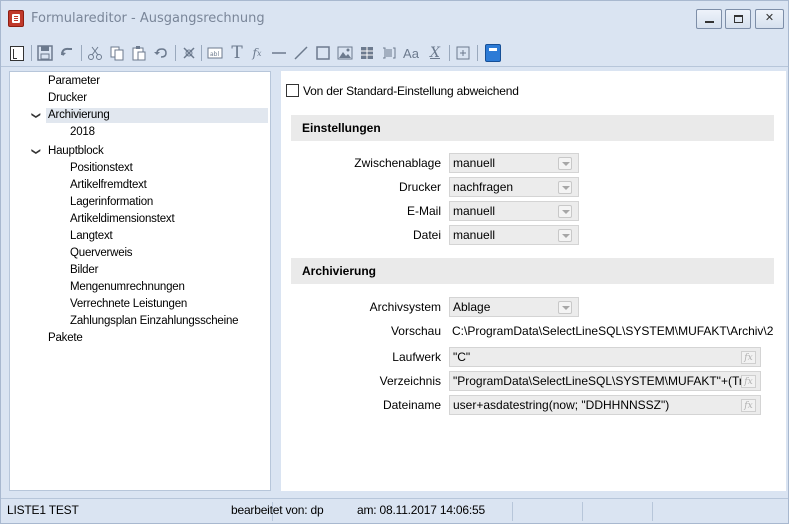 The width and height of the screenshot is (789, 524). Describe the element at coordinates (367, 53) in the screenshot. I see `table-icon` at that location.